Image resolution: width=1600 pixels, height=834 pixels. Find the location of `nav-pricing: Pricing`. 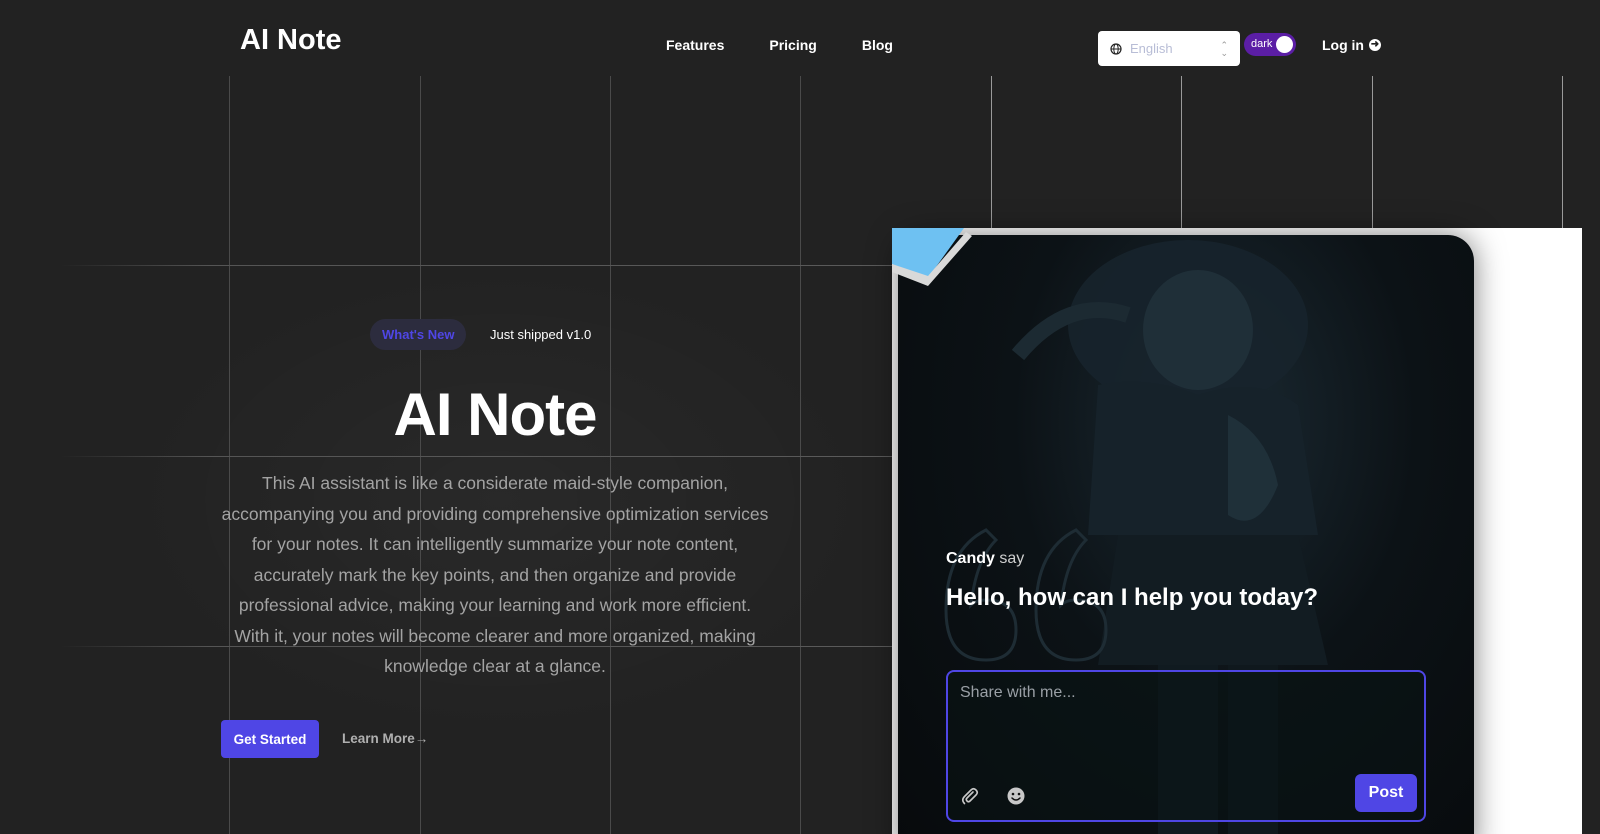

nav-pricing: Pricing is located at coordinates (792, 45).